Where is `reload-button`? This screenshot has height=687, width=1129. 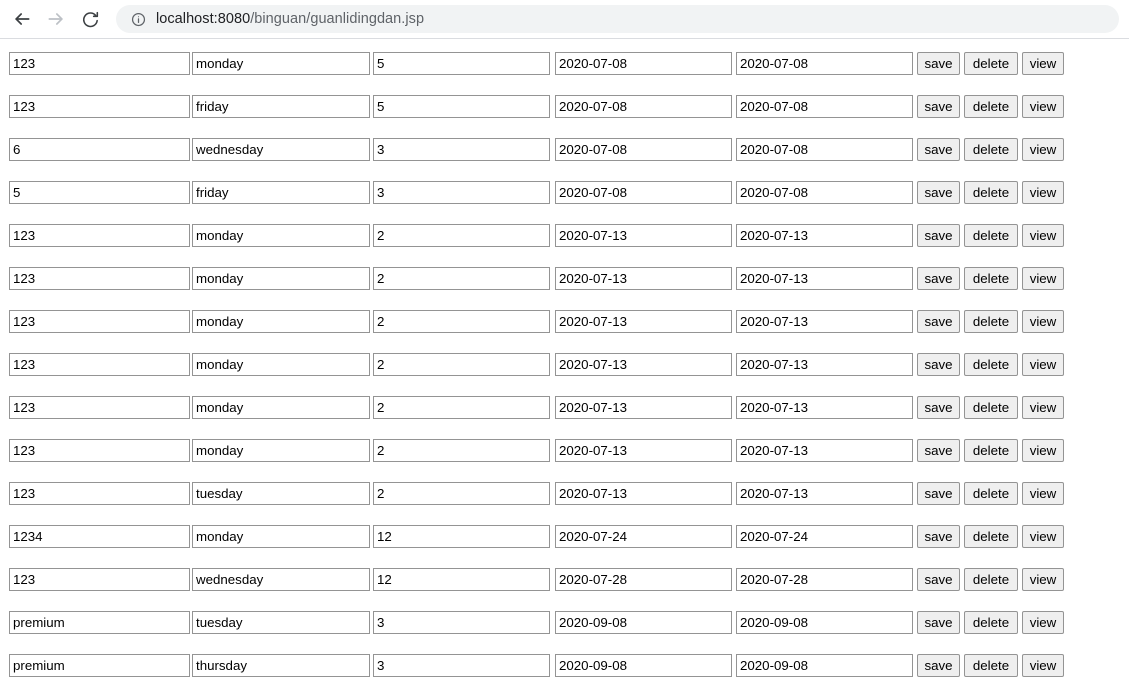 reload-button is located at coordinates (90, 19).